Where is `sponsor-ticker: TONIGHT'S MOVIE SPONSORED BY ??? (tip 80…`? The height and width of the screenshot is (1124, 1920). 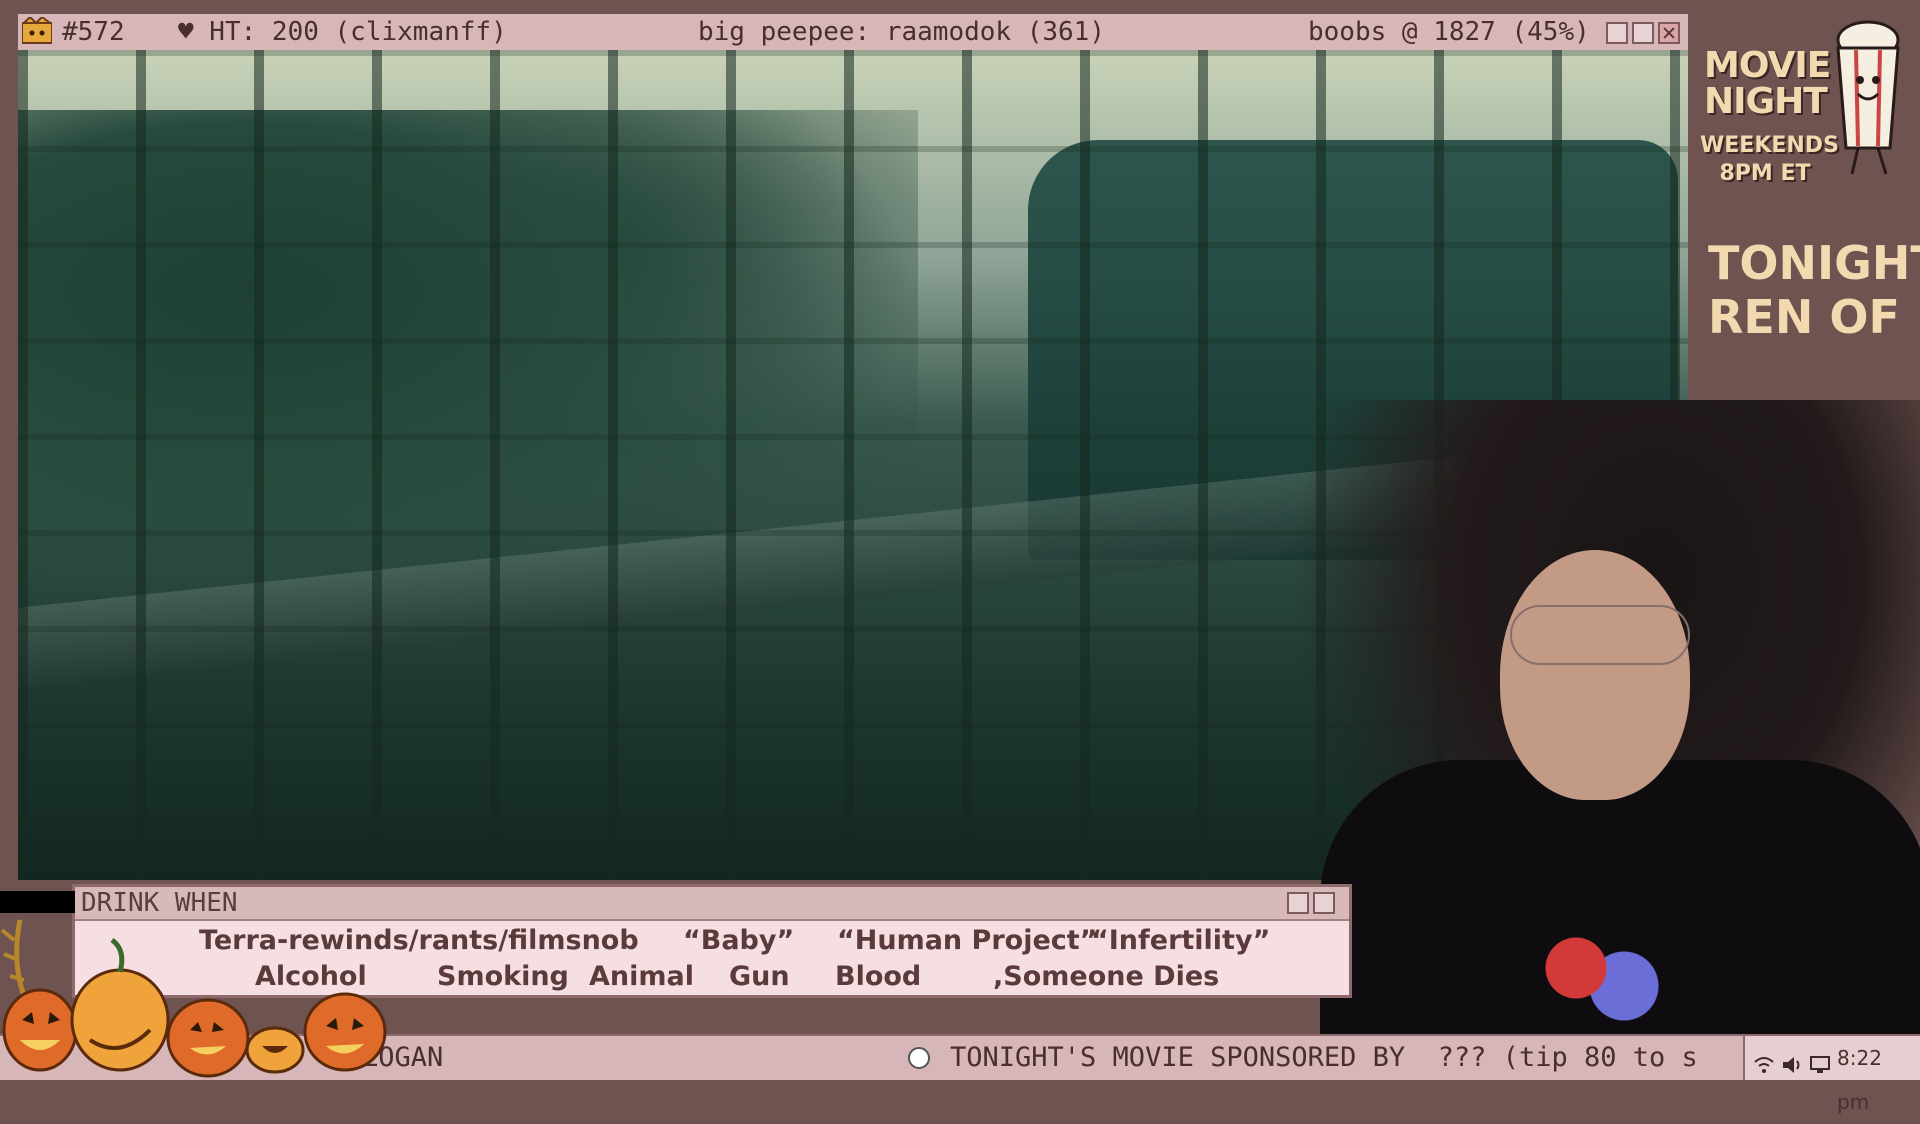
sponsor-ticker: TONIGHT'S MOVIE SPONSORED BY ??? (tip 80… is located at coordinates (1324, 1057).